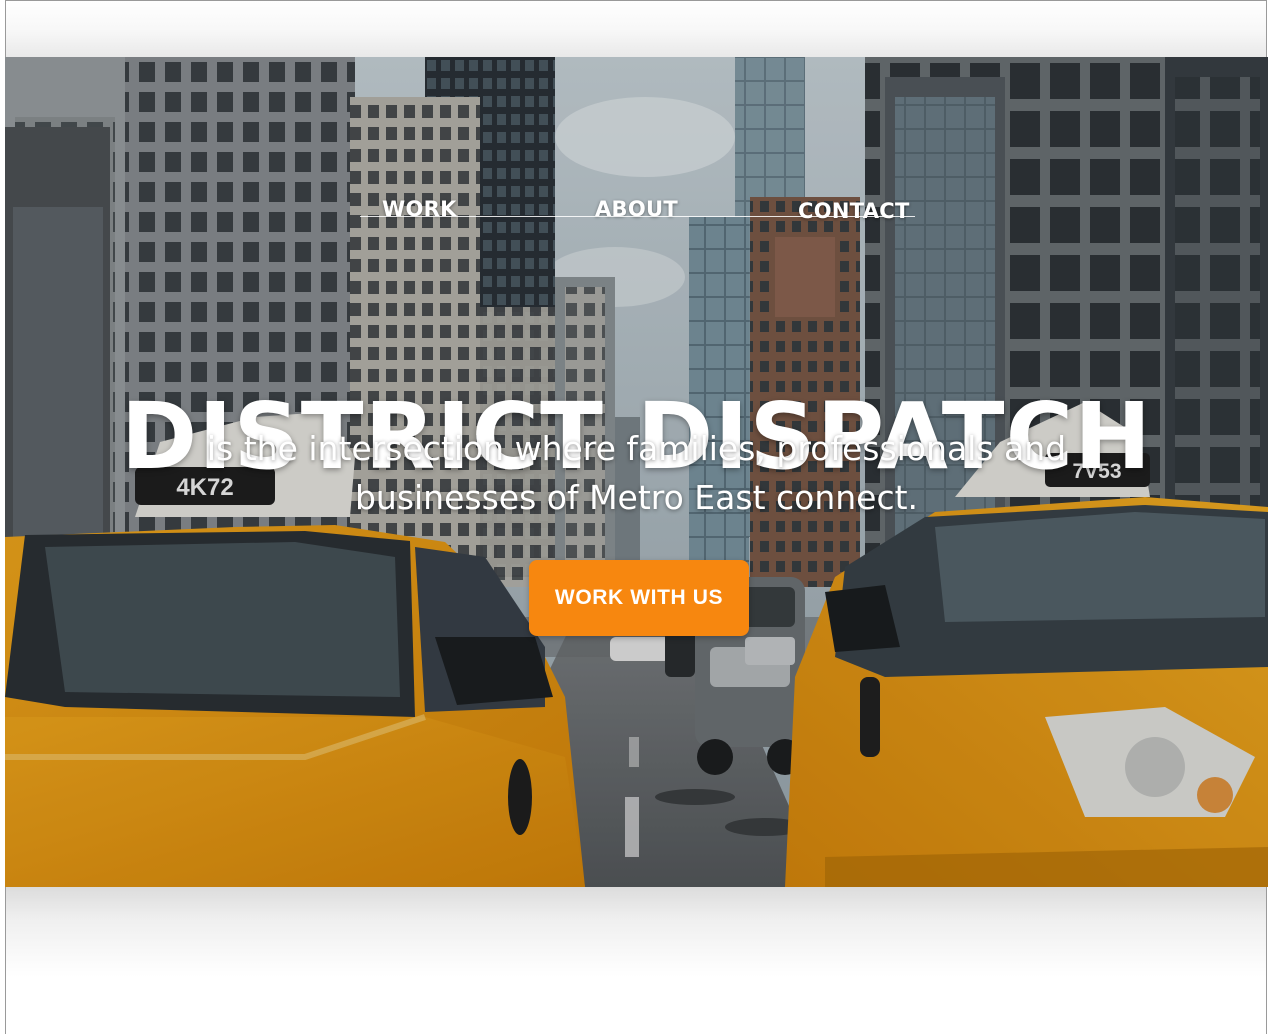 This screenshot has height=1034, width=1268. I want to click on bottom-shadow, so click(636, 932).